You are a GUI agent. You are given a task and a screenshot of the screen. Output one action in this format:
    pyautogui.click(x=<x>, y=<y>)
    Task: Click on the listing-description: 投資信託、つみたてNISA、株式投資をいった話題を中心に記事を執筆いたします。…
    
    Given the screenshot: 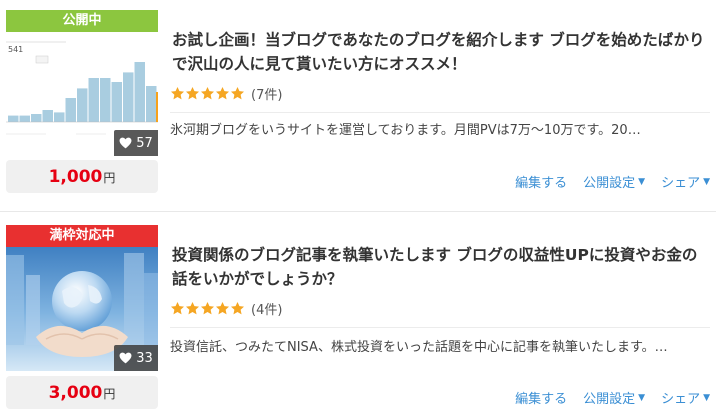 What is the action you would take?
    pyautogui.click(x=419, y=347)
    